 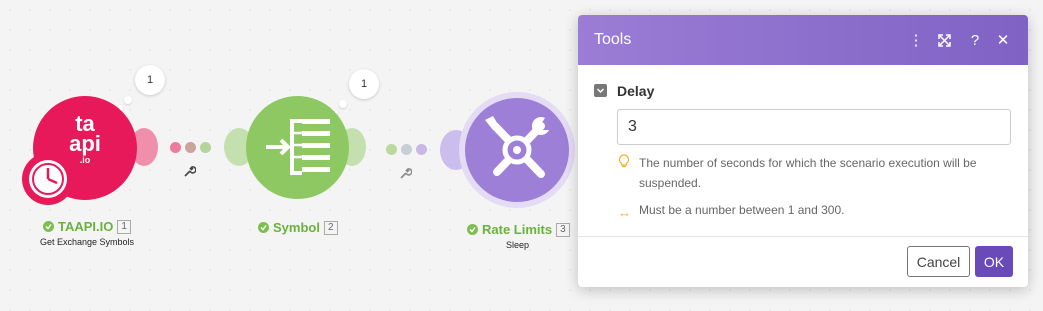 I want to click on delay-input, so click(x=814, y=127).